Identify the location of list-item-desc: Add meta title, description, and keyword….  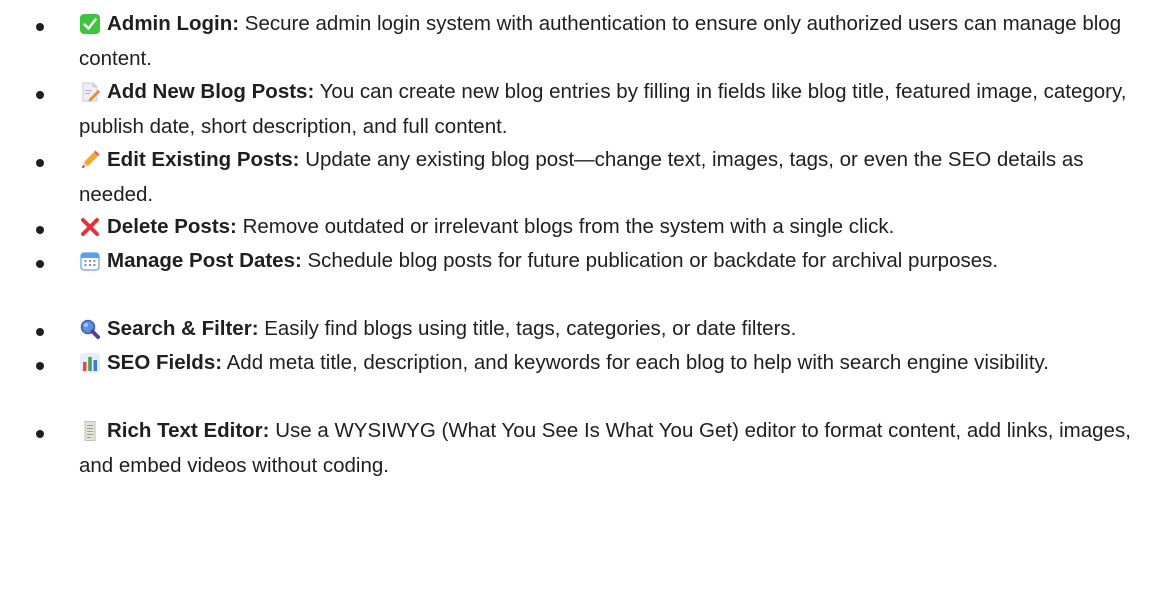
(635, 362).